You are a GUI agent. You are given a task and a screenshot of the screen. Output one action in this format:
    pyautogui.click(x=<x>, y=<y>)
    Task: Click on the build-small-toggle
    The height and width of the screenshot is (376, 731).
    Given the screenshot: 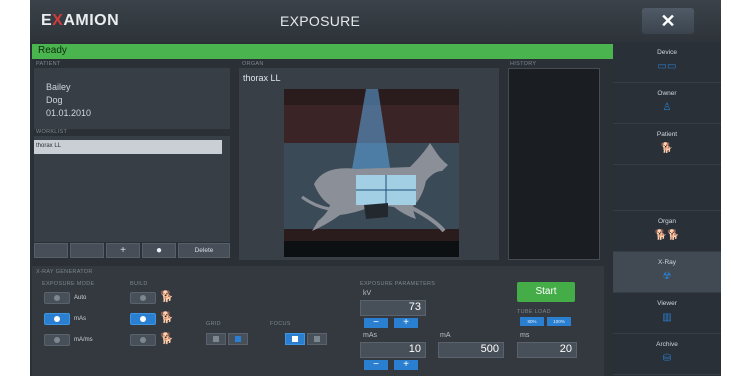 What is the action you would take?
    pyautogui.click(x=143, y=298)
    